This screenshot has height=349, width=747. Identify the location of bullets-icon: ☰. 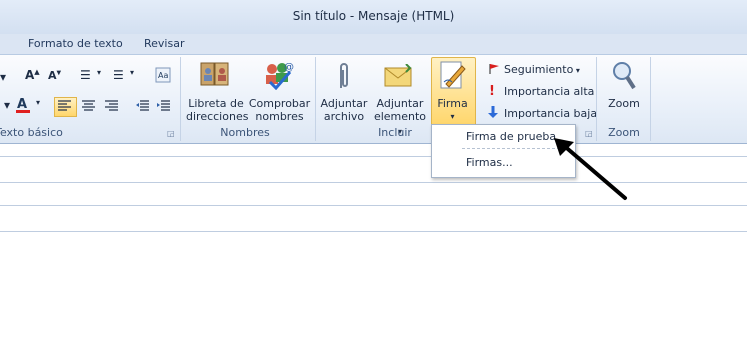
(85, 75).